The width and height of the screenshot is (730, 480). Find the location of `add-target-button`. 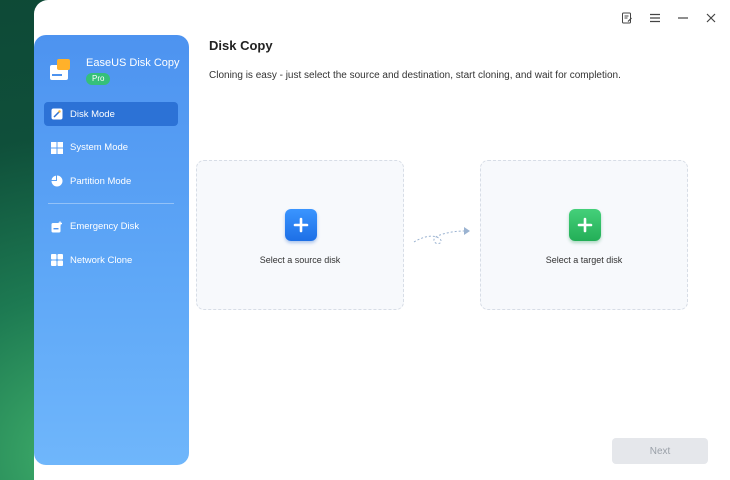

add-target-button is located at coordinates (585, 225).